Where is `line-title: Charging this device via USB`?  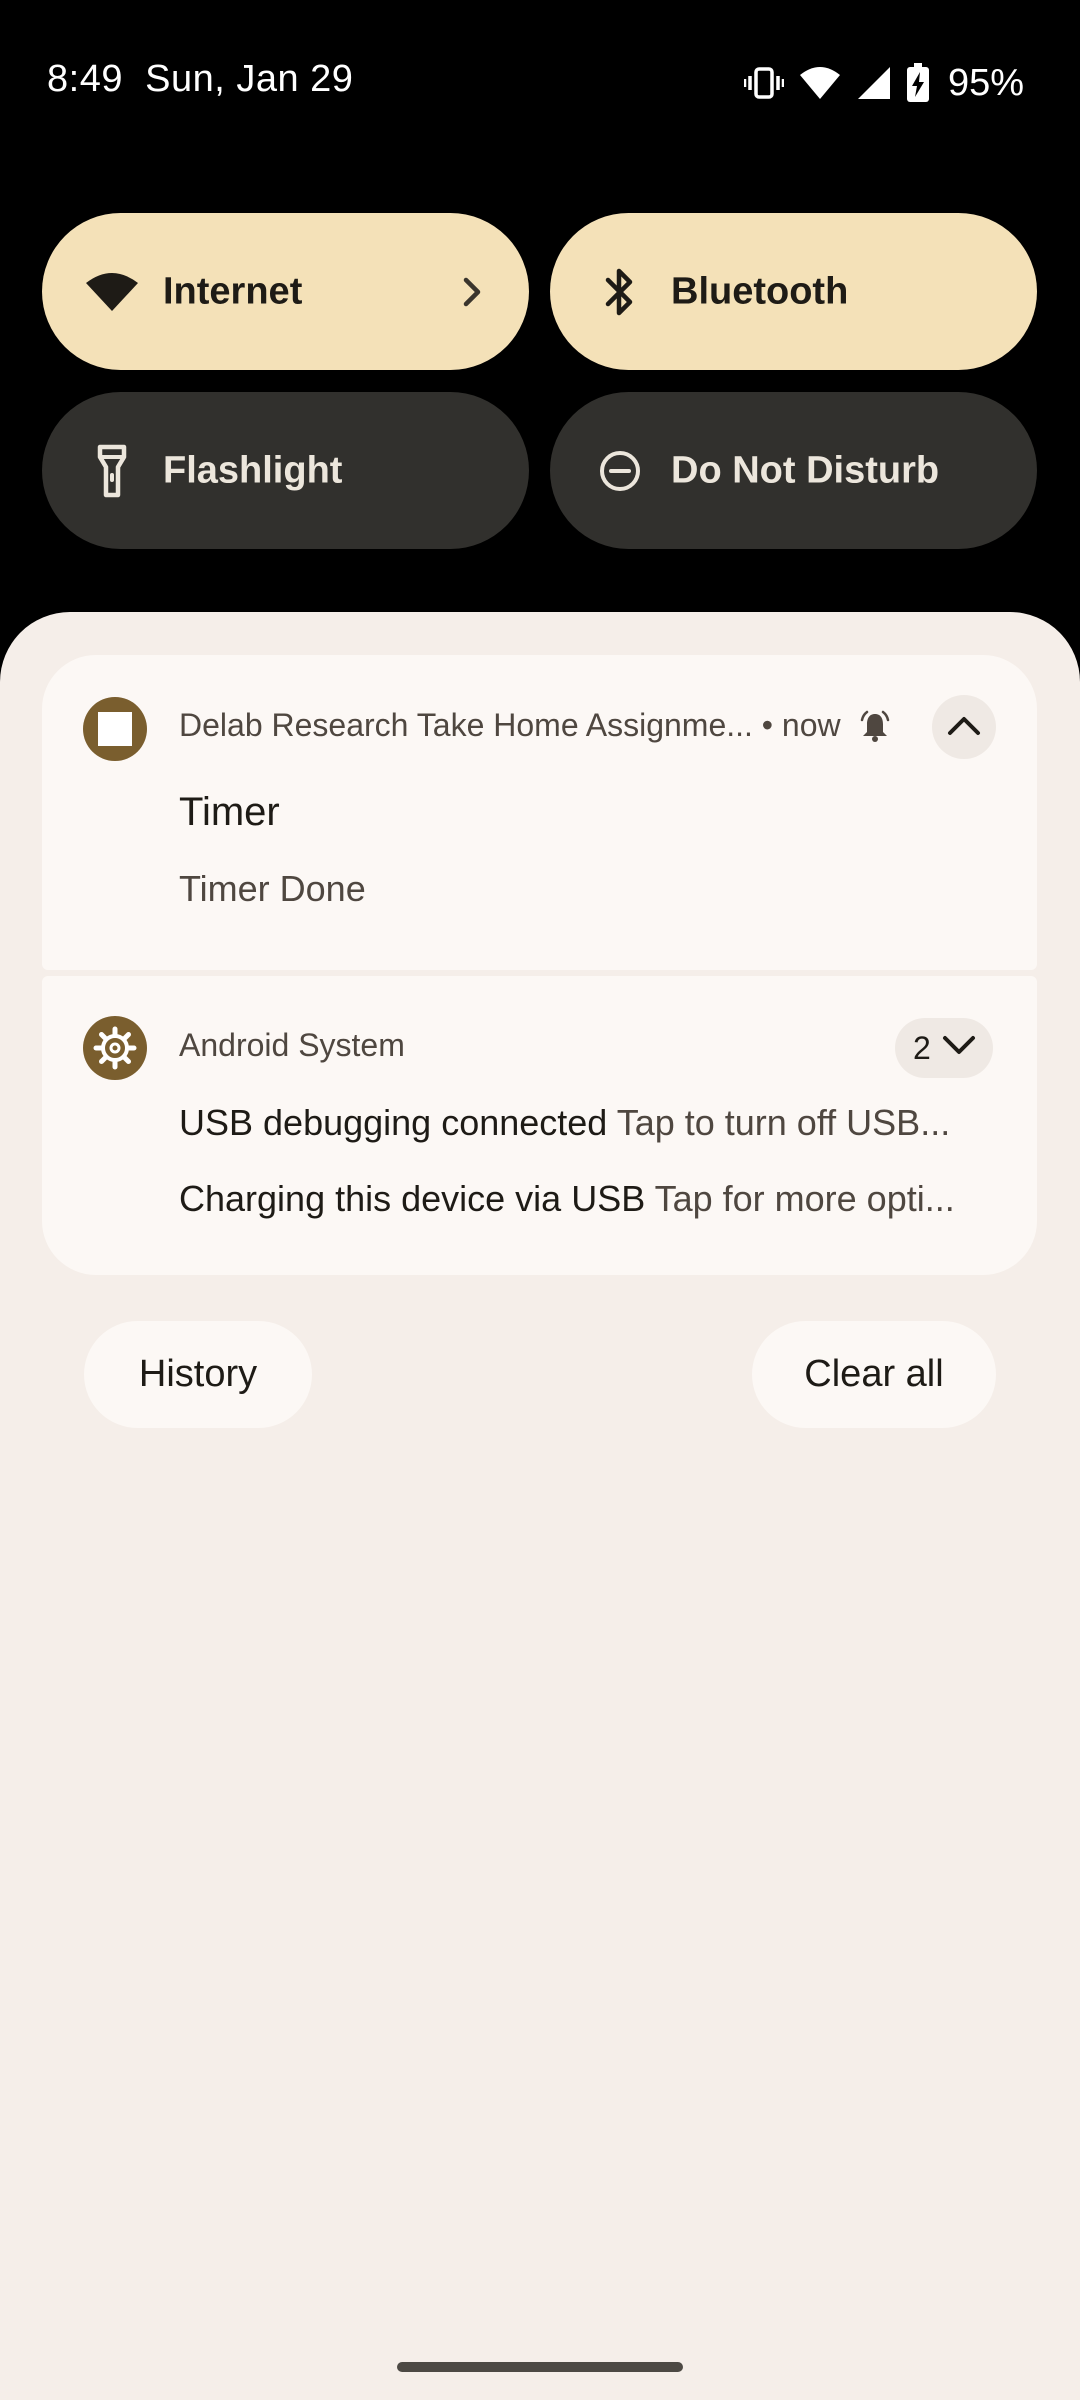
line-title: Charging this device via USB is located at coordinates (412, 1198).